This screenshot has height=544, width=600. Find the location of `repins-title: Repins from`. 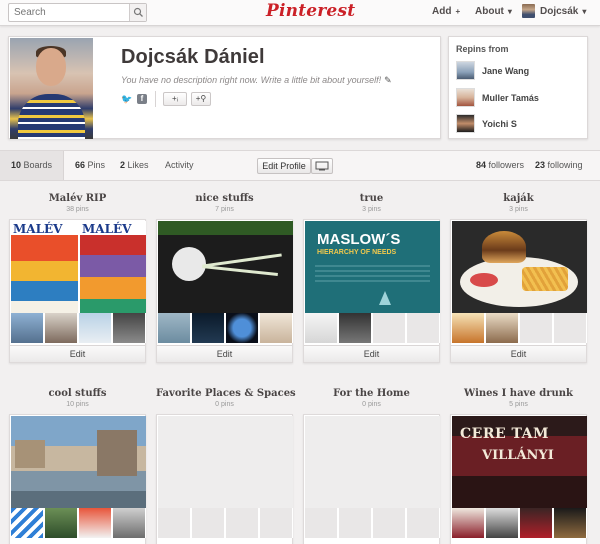

repins-title: Repins from is located at coordinates (482, 49).